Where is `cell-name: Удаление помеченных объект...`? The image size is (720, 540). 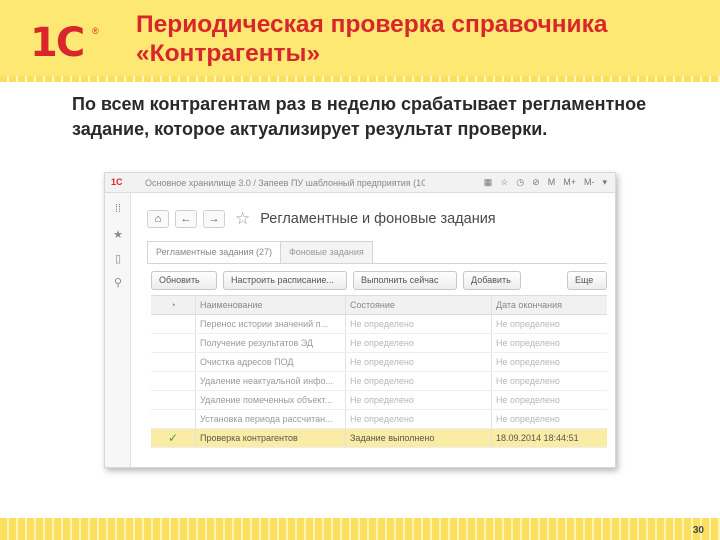 cell-name: Удаление помеченных объект... is located at coordinates (270, 400).